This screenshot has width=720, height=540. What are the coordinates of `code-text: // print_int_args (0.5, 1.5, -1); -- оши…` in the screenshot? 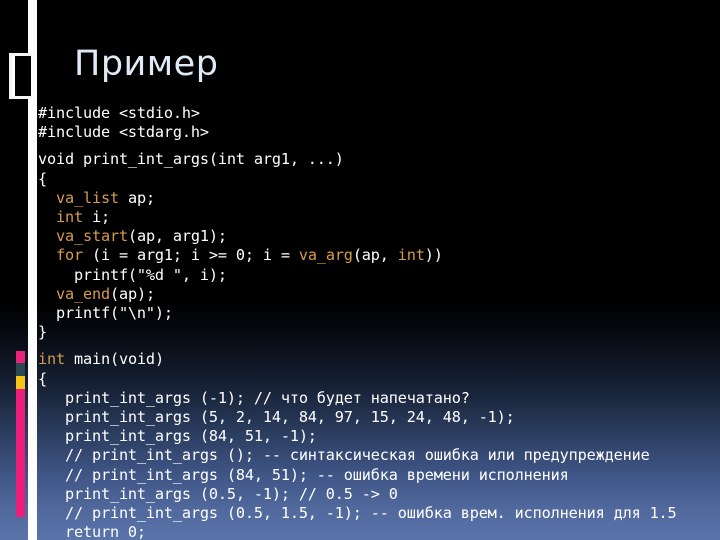 It's located at (357, 513).